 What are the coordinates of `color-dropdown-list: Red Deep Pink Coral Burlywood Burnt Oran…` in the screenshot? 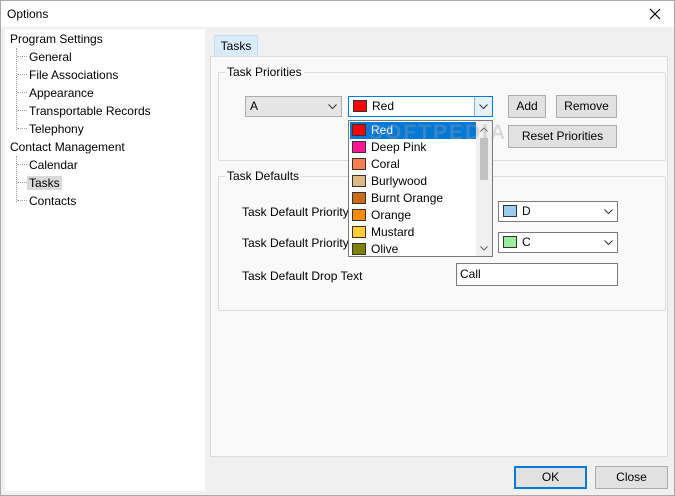 It's located at (420, 188).